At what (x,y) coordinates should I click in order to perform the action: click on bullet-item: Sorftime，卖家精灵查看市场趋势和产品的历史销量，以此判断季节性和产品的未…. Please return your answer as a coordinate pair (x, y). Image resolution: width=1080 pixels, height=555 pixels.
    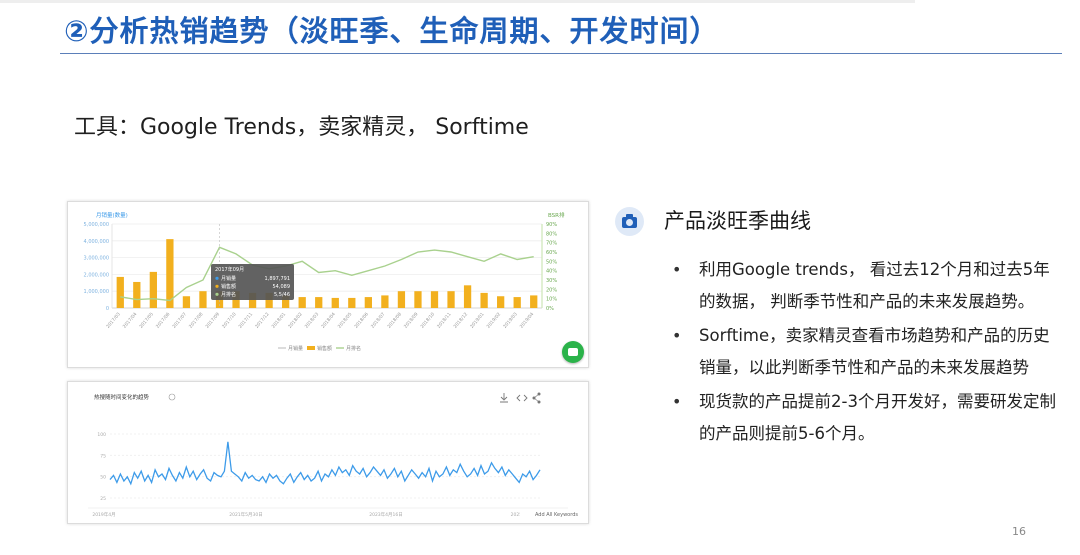
    Looking at the image, I should click on (867, 352).